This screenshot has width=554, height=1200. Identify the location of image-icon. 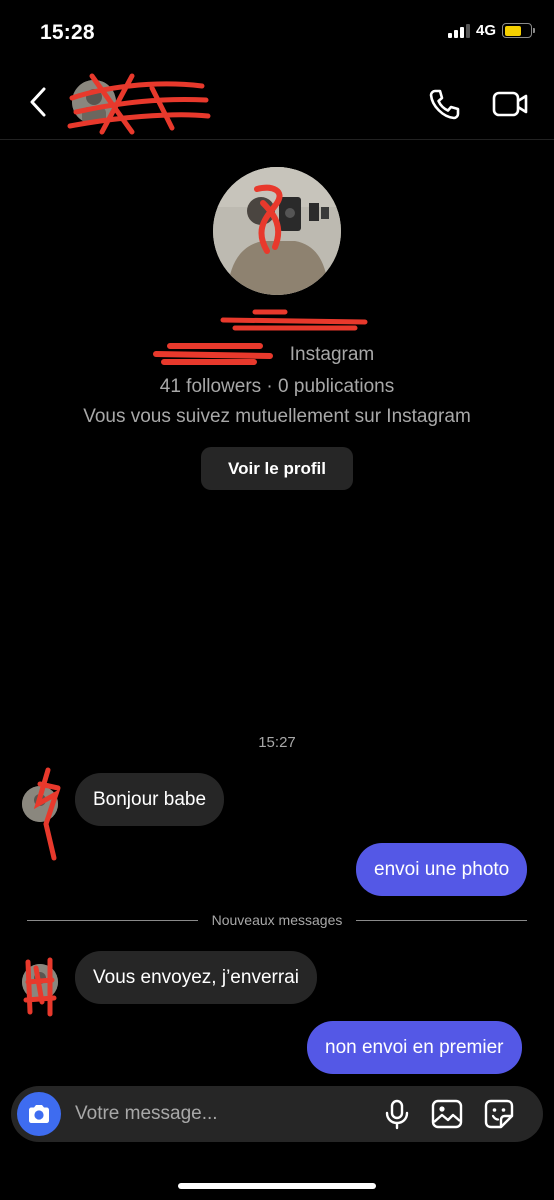
(447, 1114).